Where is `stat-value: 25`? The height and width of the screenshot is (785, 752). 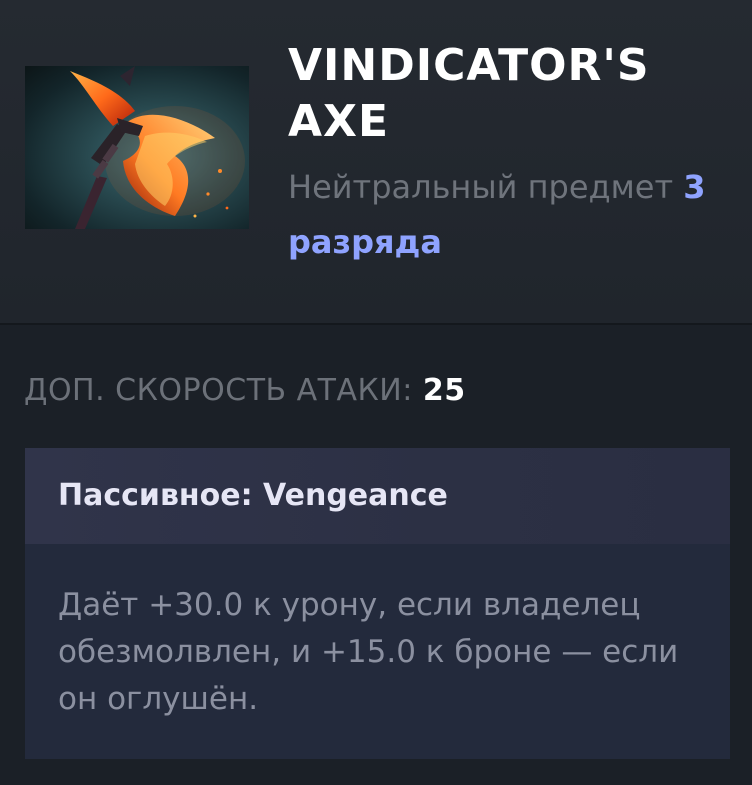 stat-value: 25 is located at coordinates (444, 390).